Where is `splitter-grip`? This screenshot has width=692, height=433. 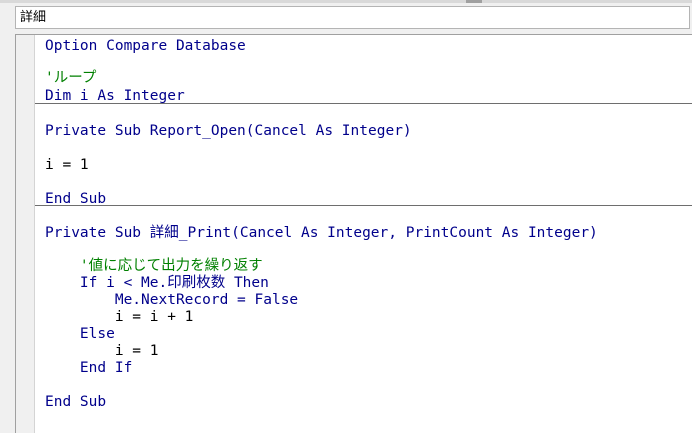 splitter-grip is located at coordinates (474, 1).